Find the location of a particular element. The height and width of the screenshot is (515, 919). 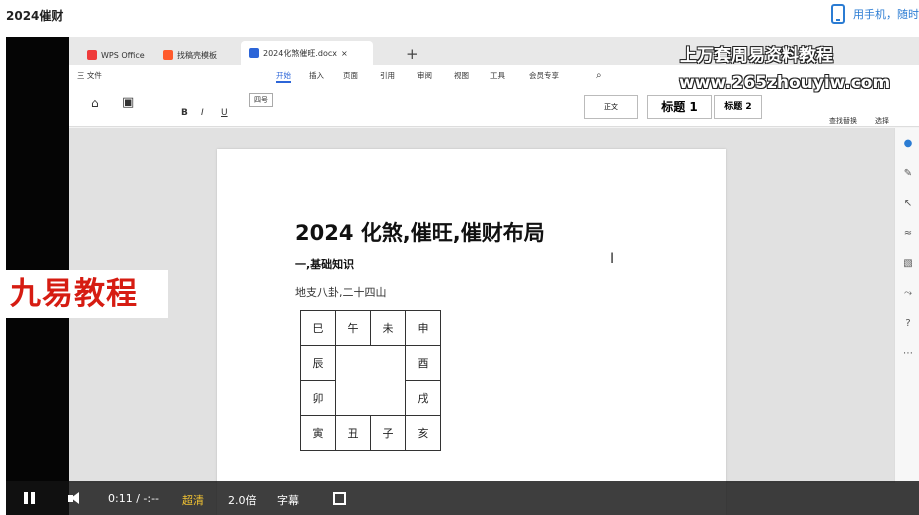

right-toolbar: ● ✎ ↖ ≈ ▧ ⤳ ? ⋯ is located at coordinates (906, 305).